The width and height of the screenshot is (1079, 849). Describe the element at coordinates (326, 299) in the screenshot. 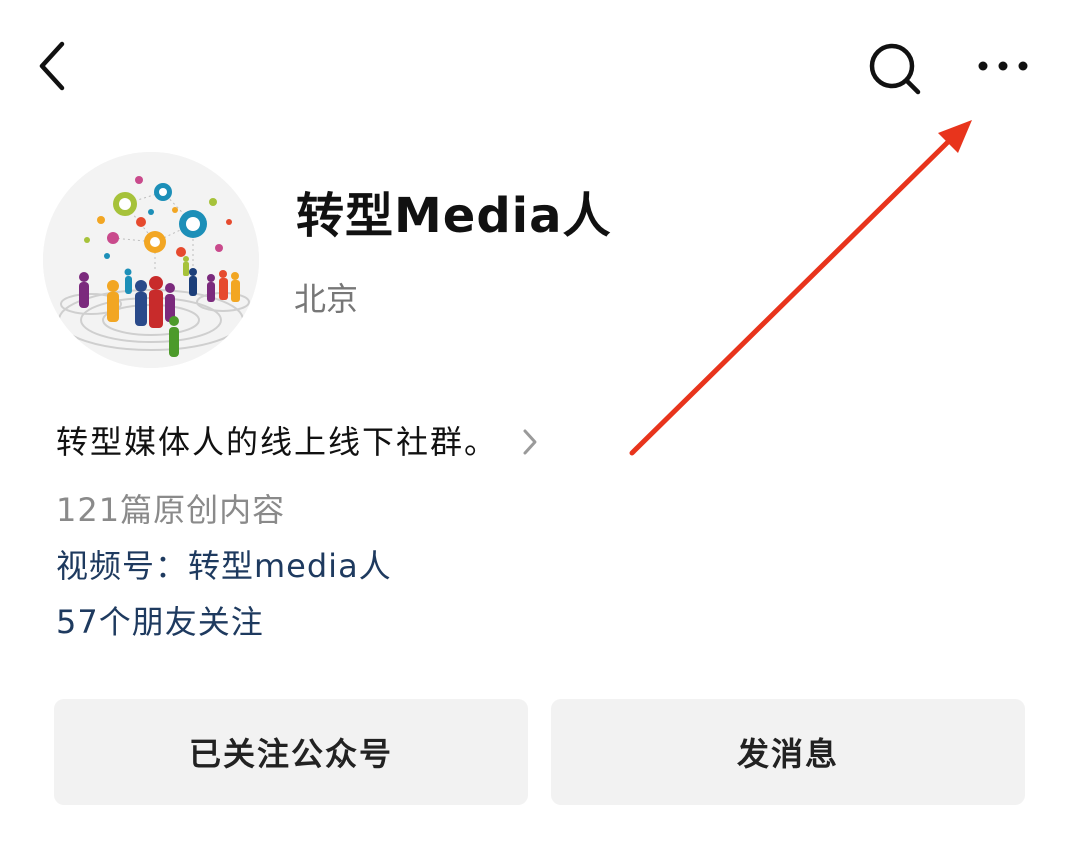

I see `account-location: 北京` at that location.